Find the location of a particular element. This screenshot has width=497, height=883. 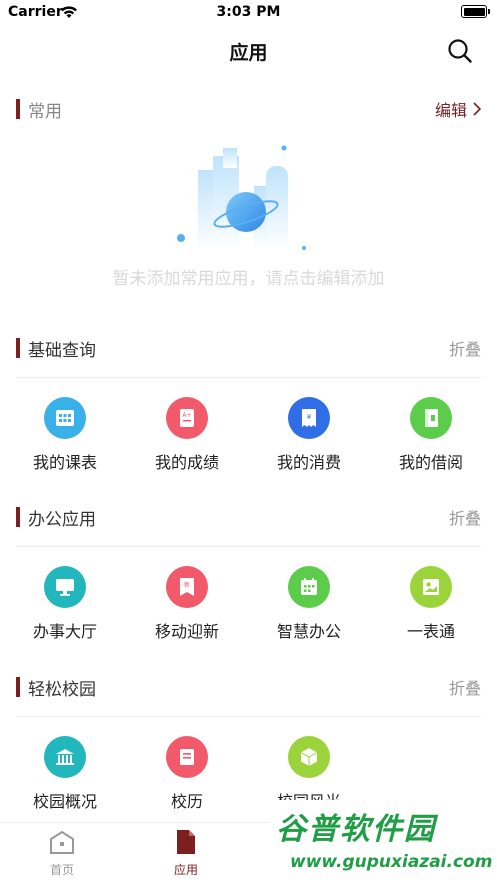

app-my-timetable: 我的课表 is located at coordinates (65, 435).